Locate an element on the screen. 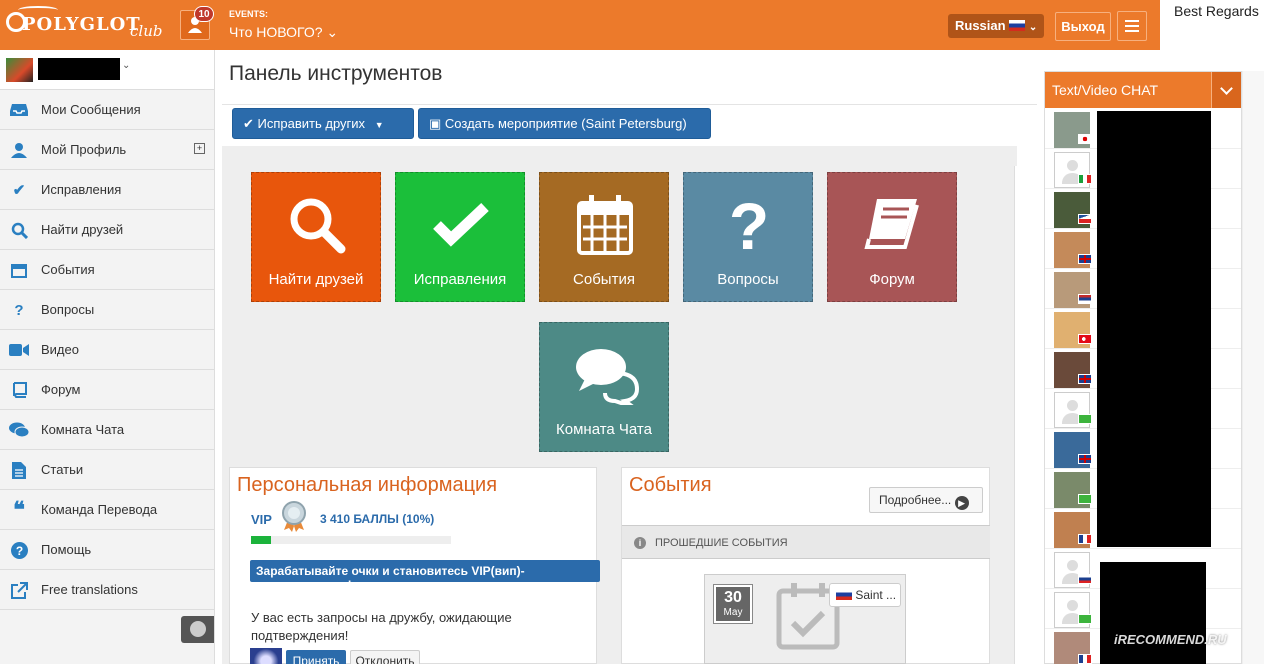 The width and height of the screenshot is (1264, 664). event-date-box: 30 May is located at coordinates (733, 604).